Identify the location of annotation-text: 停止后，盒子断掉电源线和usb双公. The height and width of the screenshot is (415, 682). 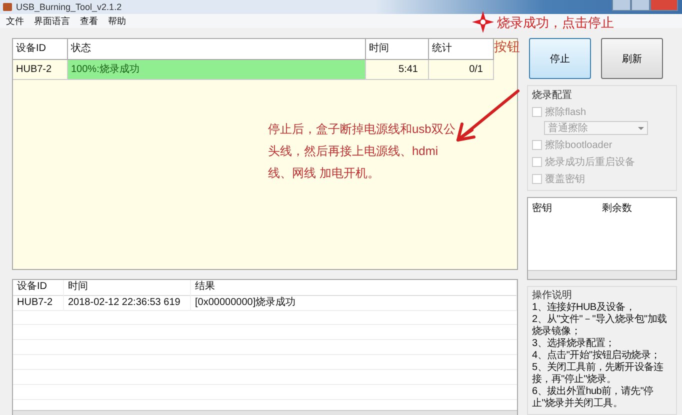
(362, 129).